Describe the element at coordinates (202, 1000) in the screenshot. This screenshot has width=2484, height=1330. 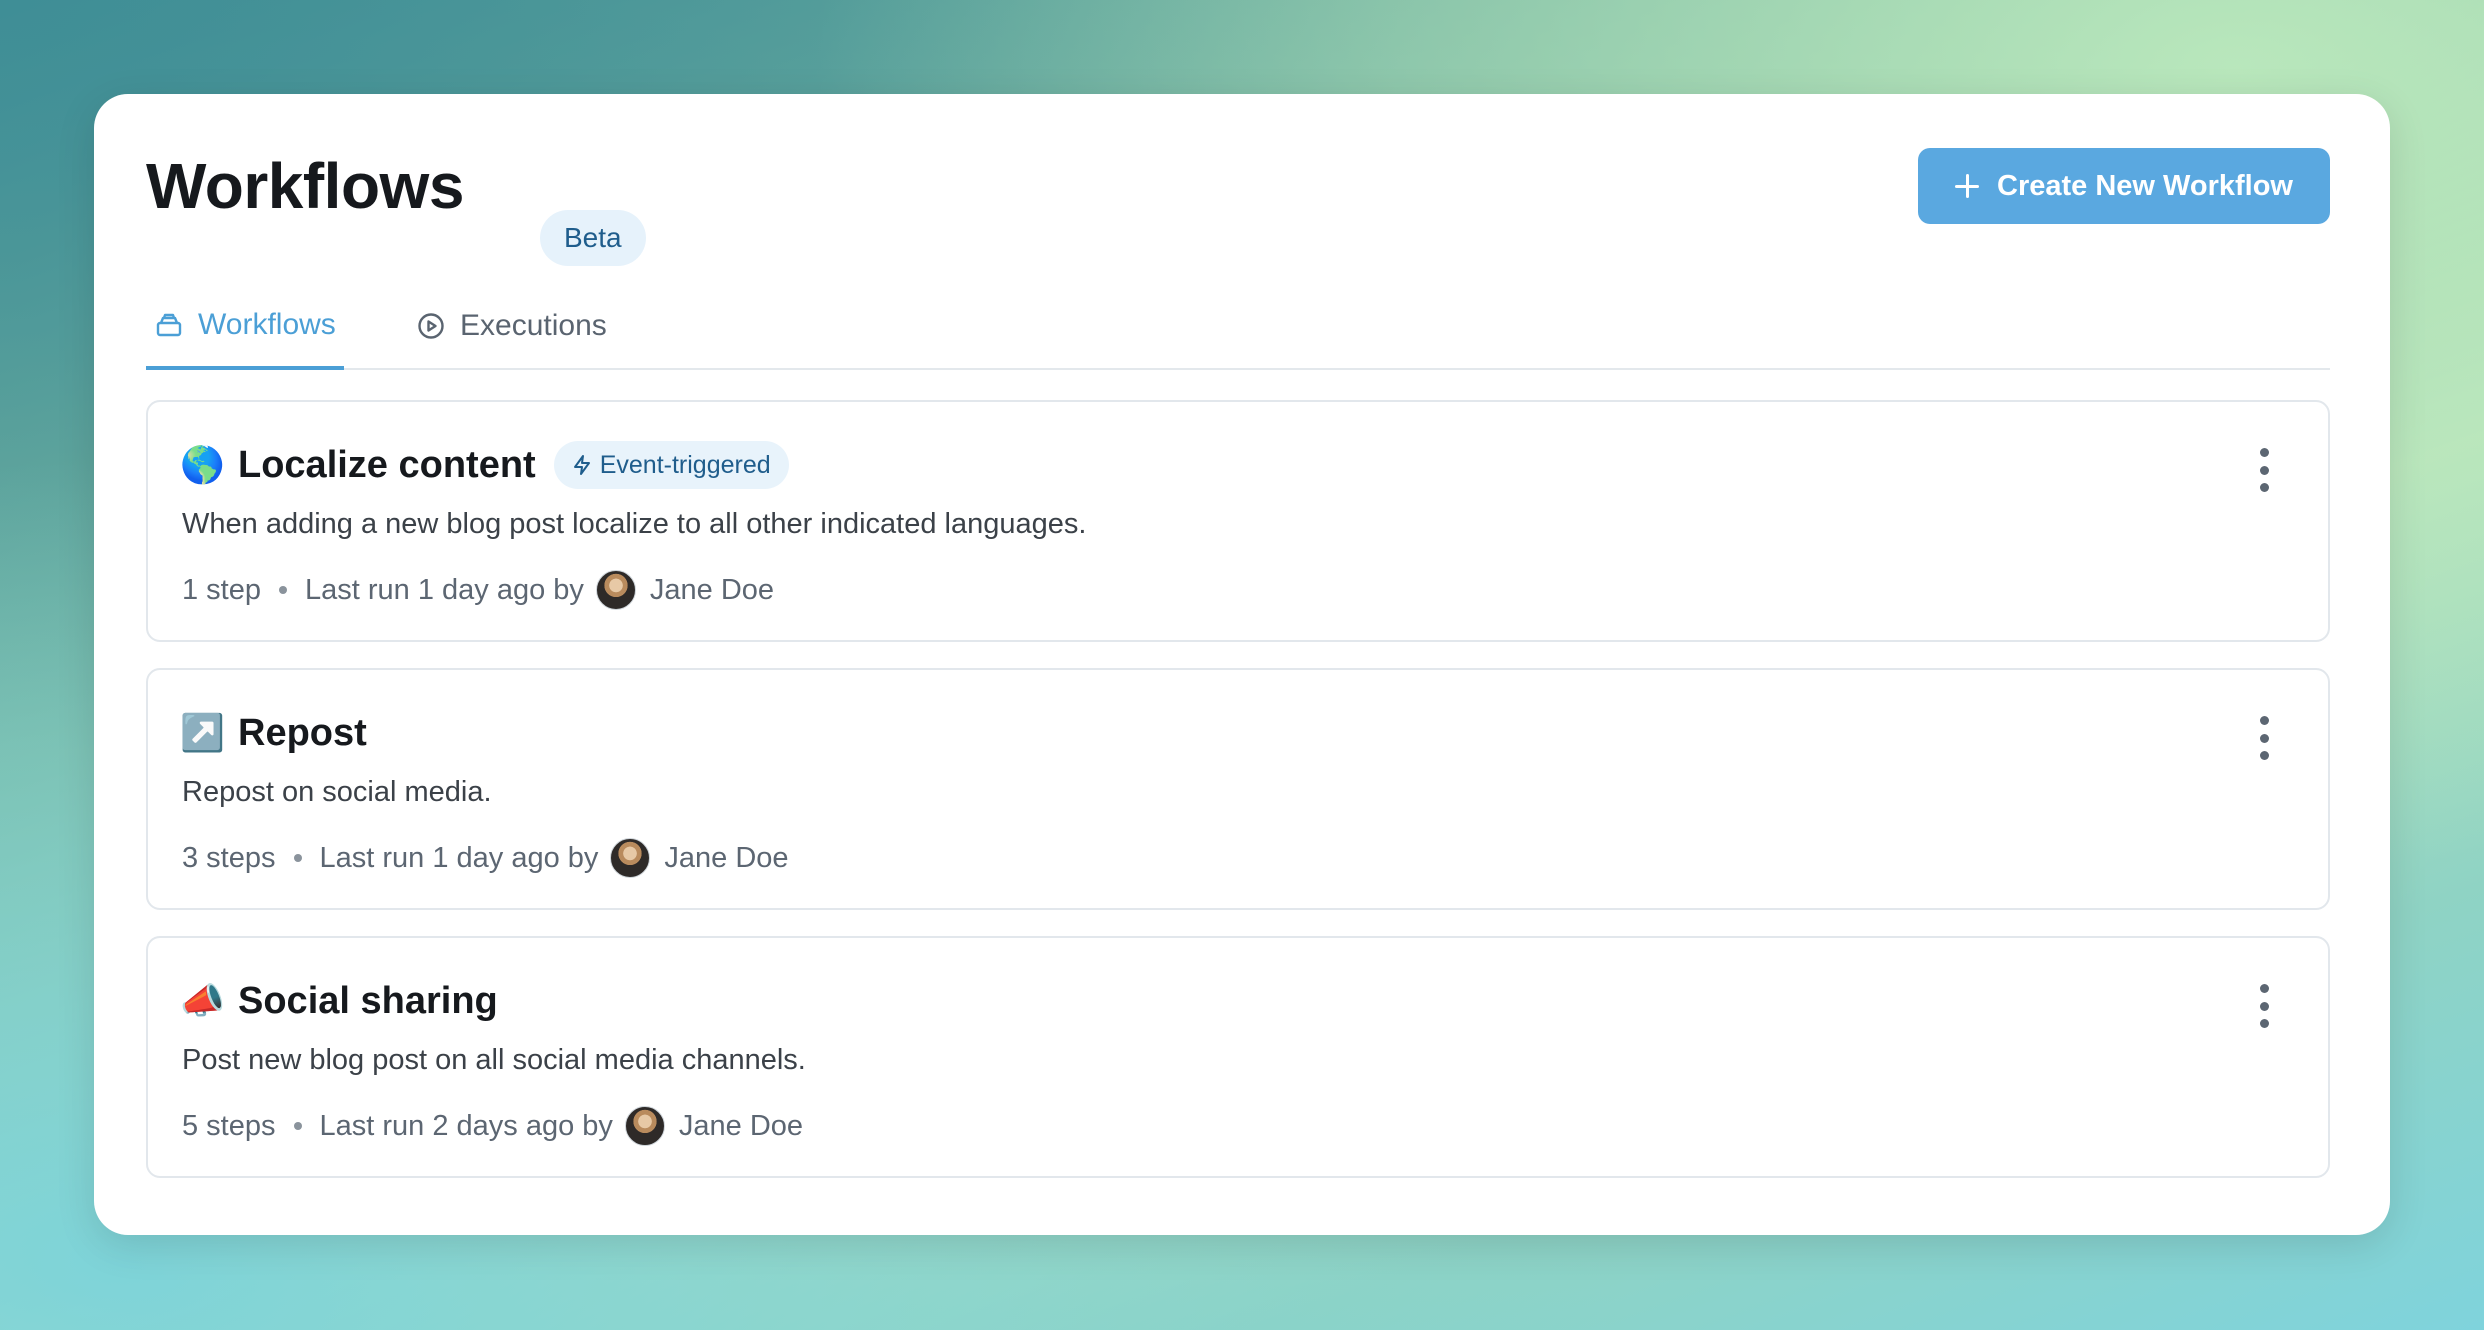
I see `megaphone-icon: 📣` at that location.